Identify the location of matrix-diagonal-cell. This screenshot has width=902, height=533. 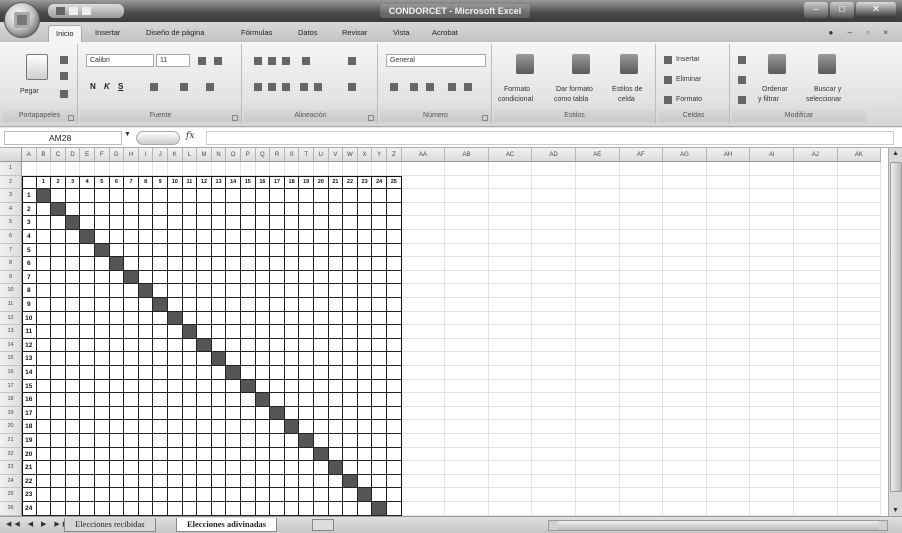
(102, 250).